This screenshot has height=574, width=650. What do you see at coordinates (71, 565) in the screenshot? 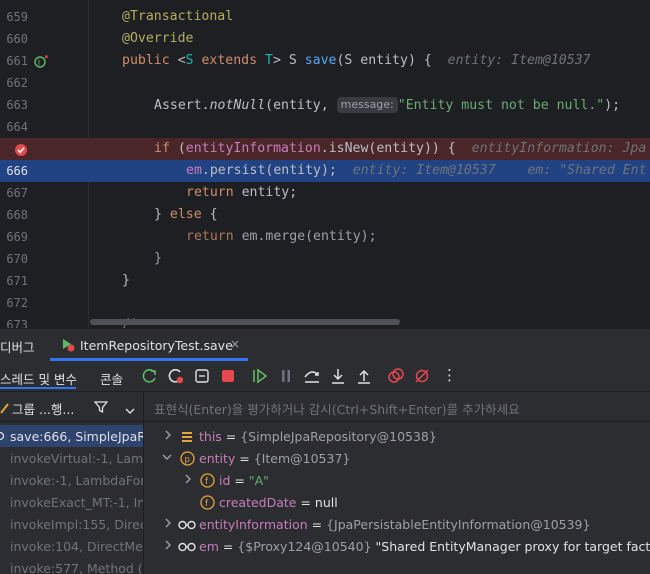
I see `stack-frame: invoke:577, Method (j` at bounding box center [71, 565].